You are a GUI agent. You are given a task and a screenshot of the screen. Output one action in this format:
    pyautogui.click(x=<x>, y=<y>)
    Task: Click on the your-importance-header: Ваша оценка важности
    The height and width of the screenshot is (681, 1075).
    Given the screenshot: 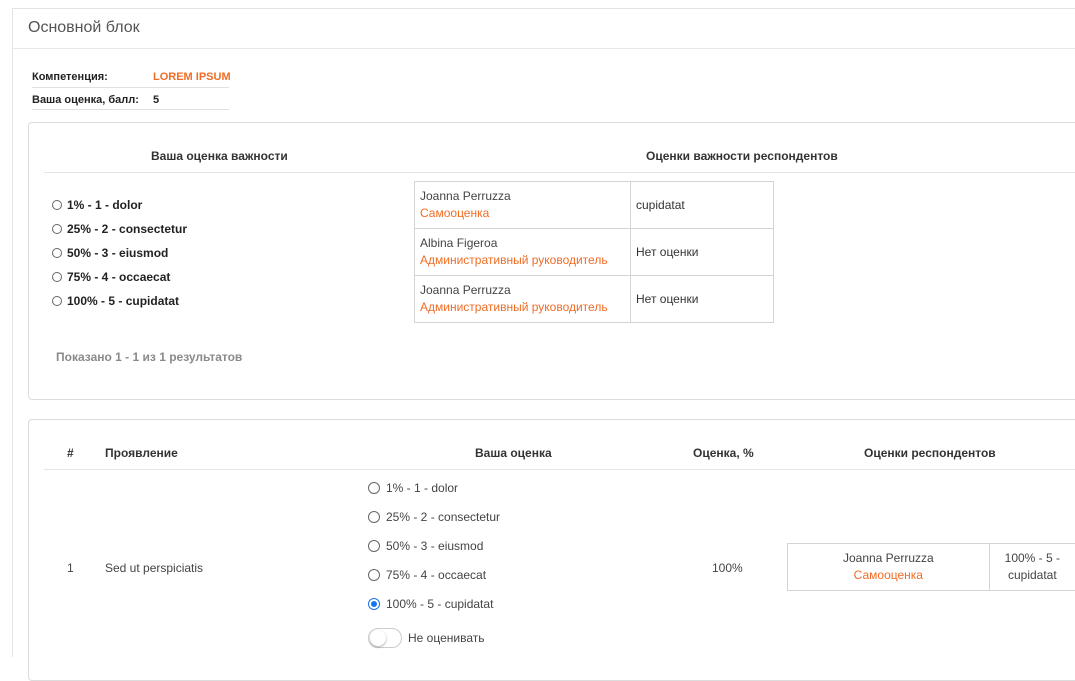 What is the action you would take?
    pyautogui.click(x=219, y=156)
    